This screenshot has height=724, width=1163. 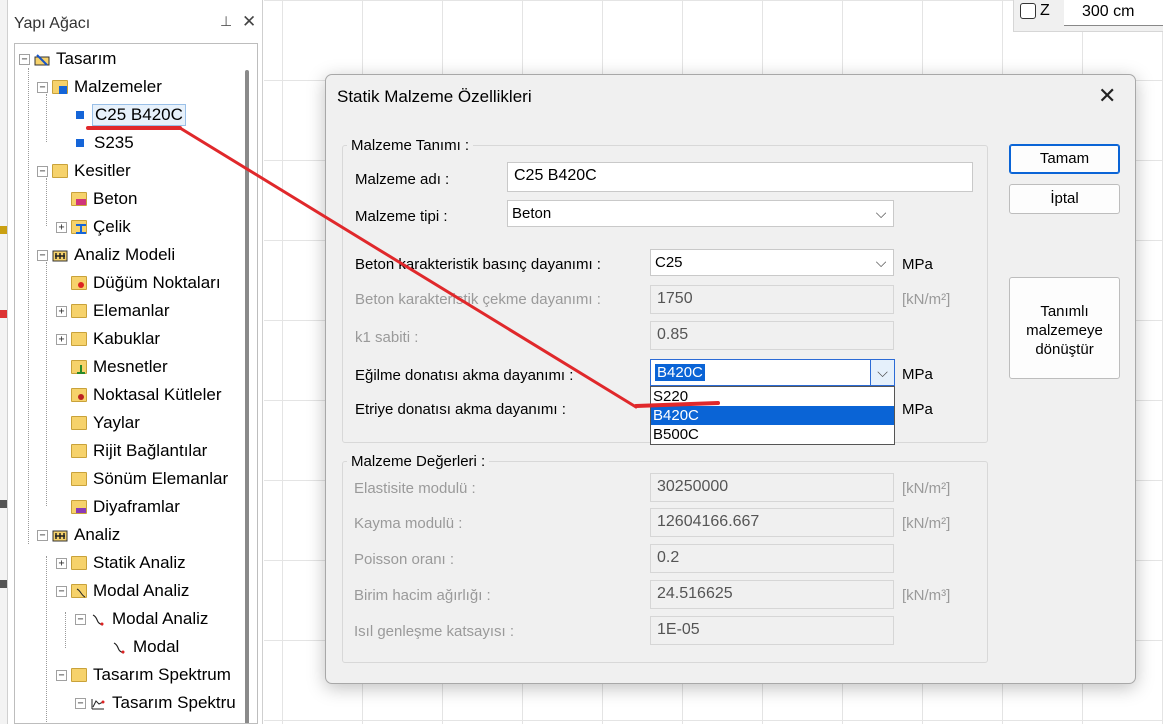 I want to click on z-level-input: 300 cm, so click(x=1113, y=13).